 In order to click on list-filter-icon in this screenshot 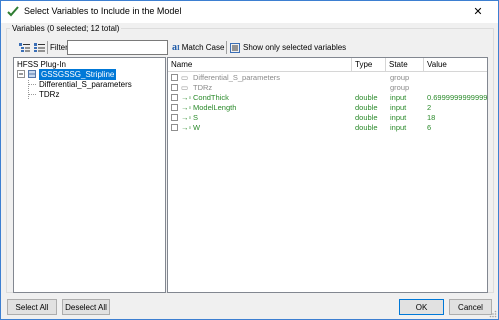, I will do `click(235, 47)`.